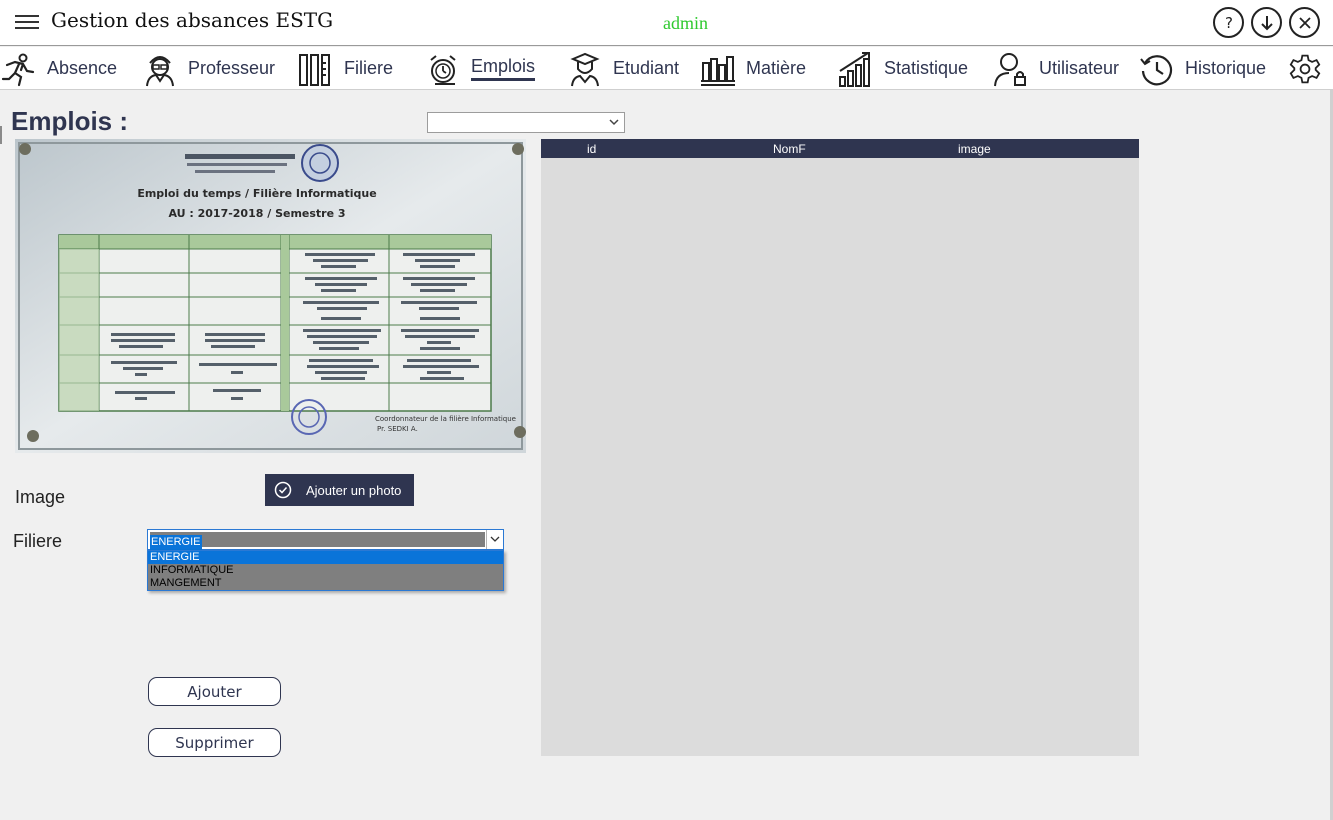 The width and height of the screenshot is (1333, 820). What do you see at coordinates (685, 23) in the screenshot?
I see `current-user-label: admin` at bounding box center [685, 23].